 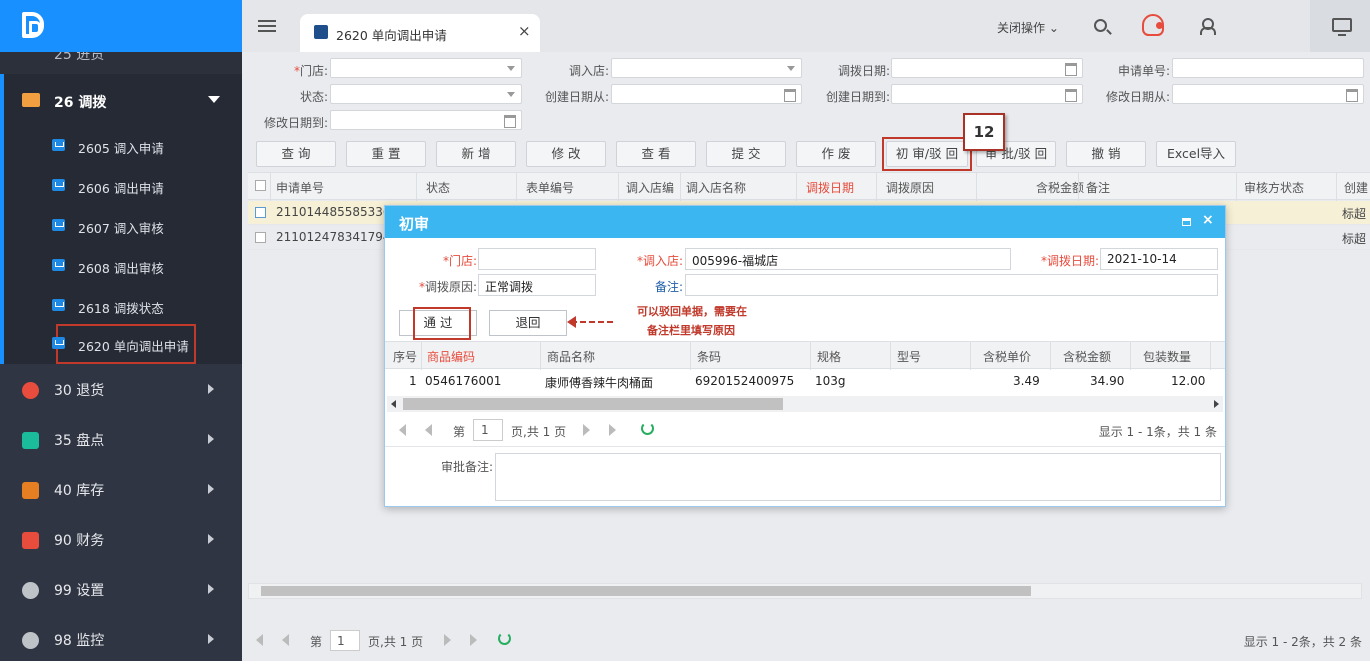 I want to click on sidebar-group-inventory-count: 35 盘点, so click(x=121, y=440).